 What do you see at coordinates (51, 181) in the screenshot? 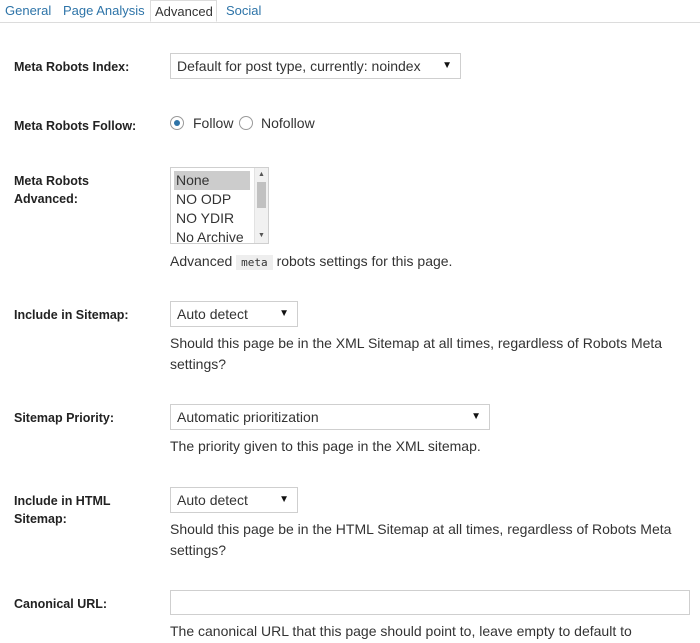
I see `meta-robots-advanced-label-line1: Meta Robots` at bounding box center [51, 181].